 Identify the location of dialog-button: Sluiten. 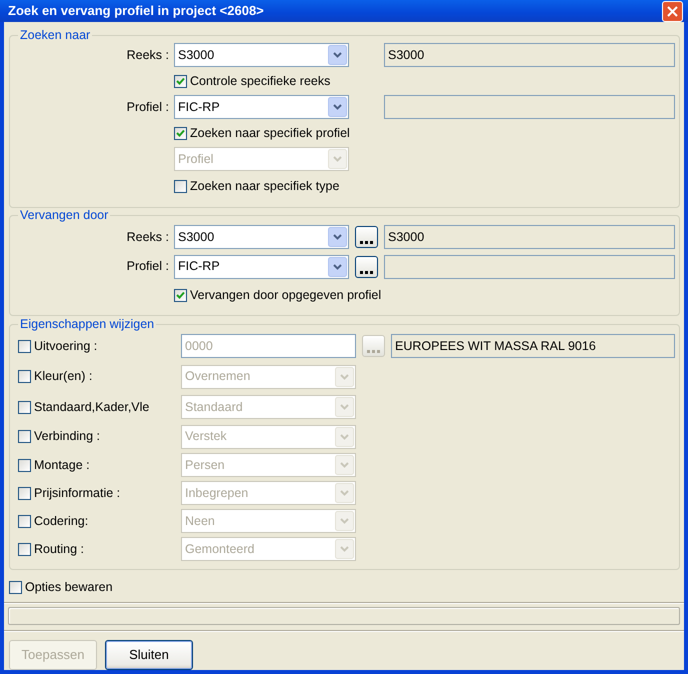
(149, 655).